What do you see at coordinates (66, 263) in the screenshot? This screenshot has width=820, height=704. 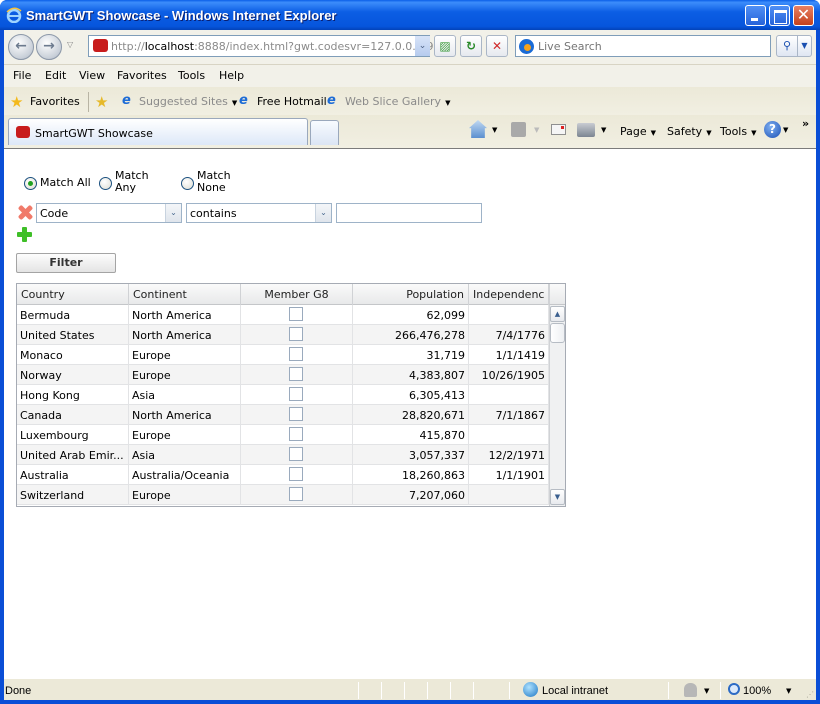 I see `filter-button: Filter` at bounding box center [66, 263].